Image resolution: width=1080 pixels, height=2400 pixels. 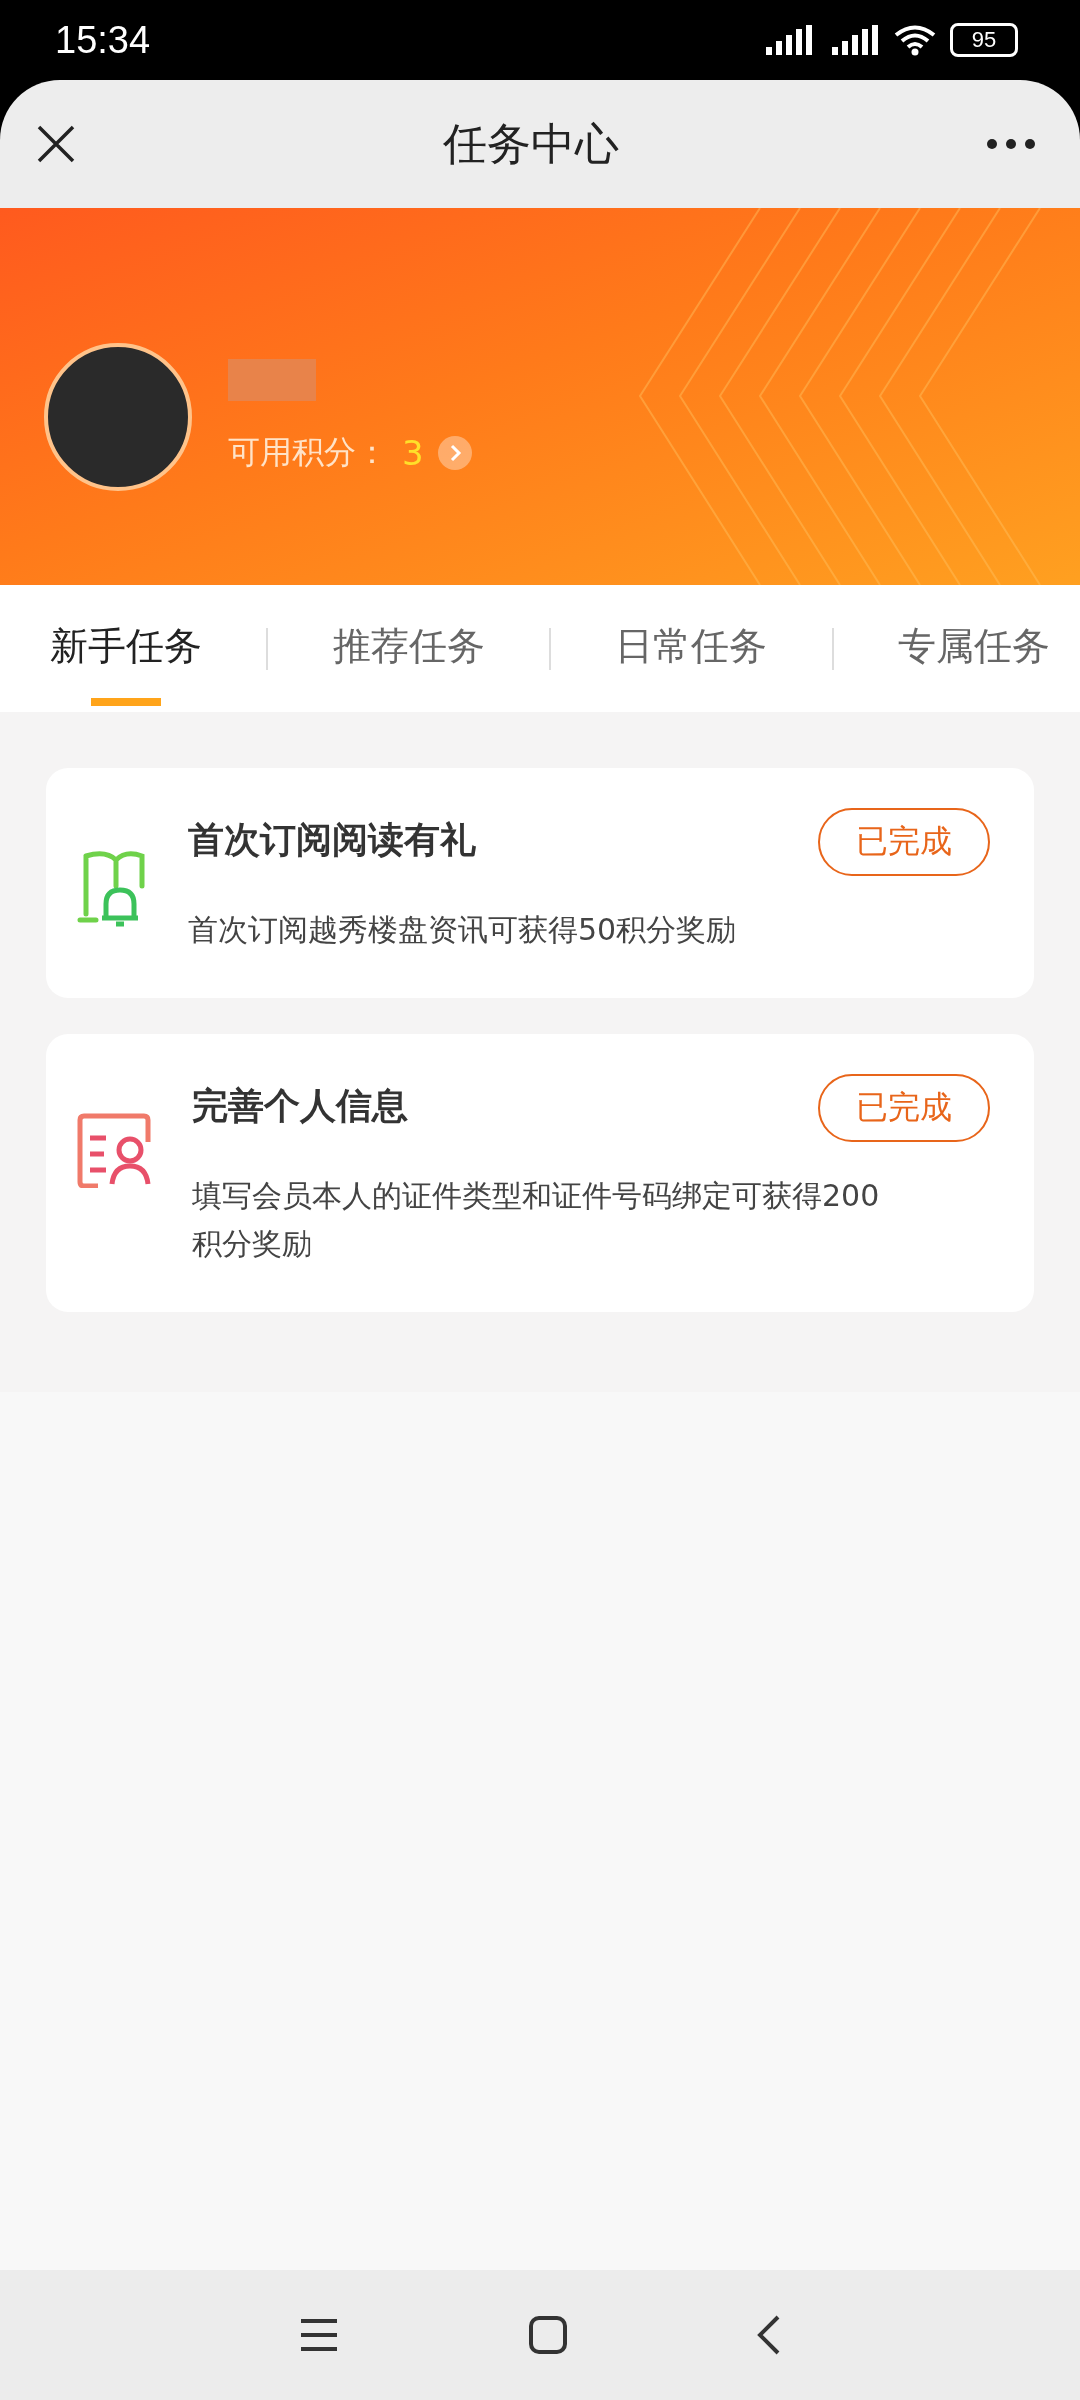 What do you see at coordinates (332, 840) in the screenshot?
I see `task-title: 首次订阅阅读有礼` at bounding box center [332, 840].